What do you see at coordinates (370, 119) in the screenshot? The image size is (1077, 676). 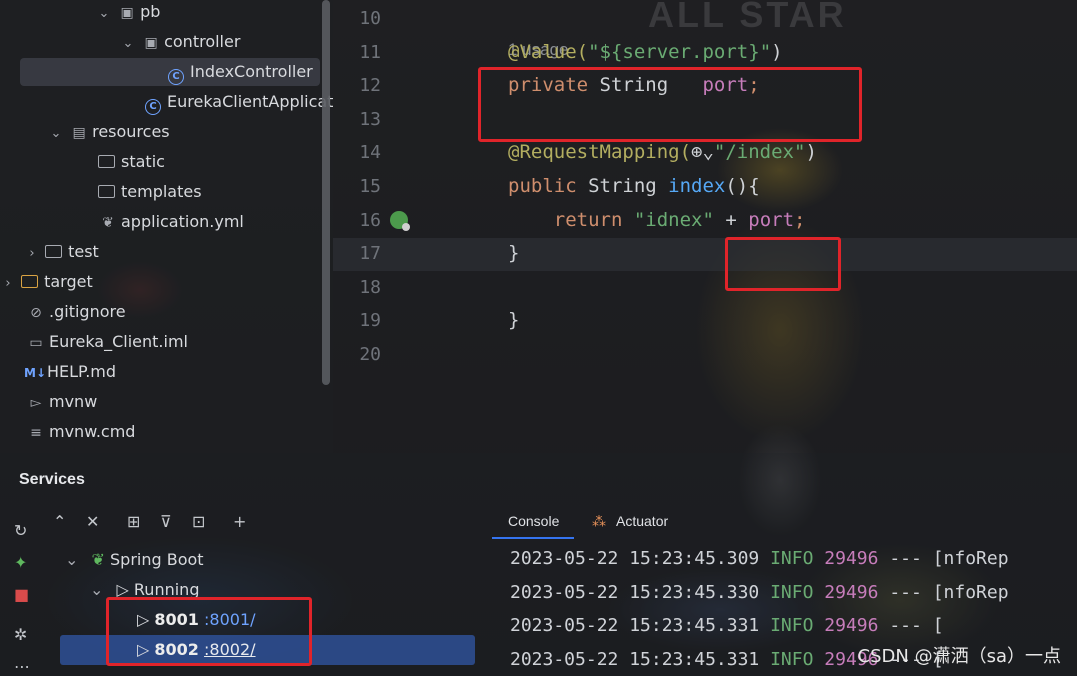 I see `line-number: 13` at bounding box center [370, 119].